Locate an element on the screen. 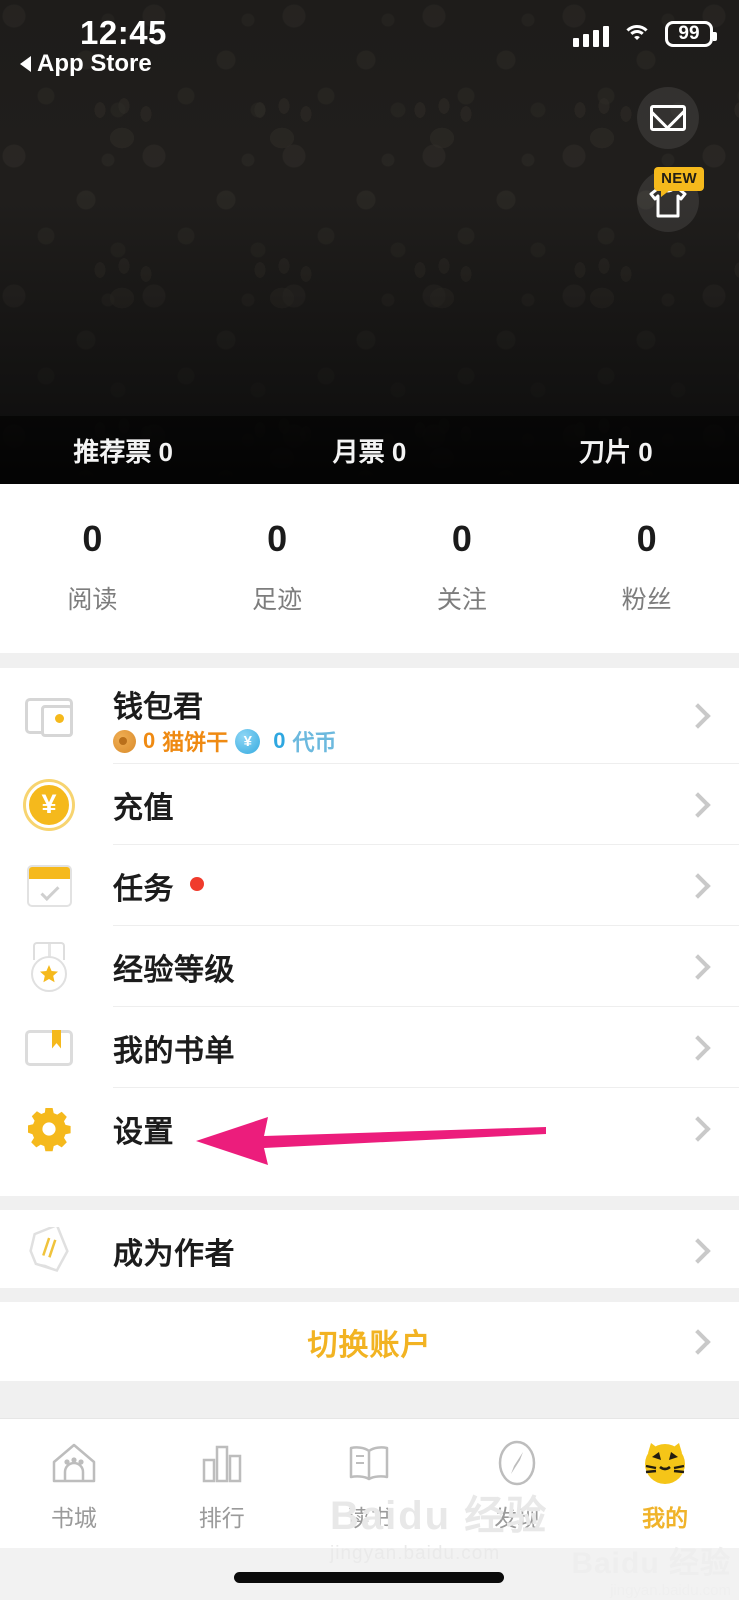  signal-bars-icon is located at coordinates (591, 36).